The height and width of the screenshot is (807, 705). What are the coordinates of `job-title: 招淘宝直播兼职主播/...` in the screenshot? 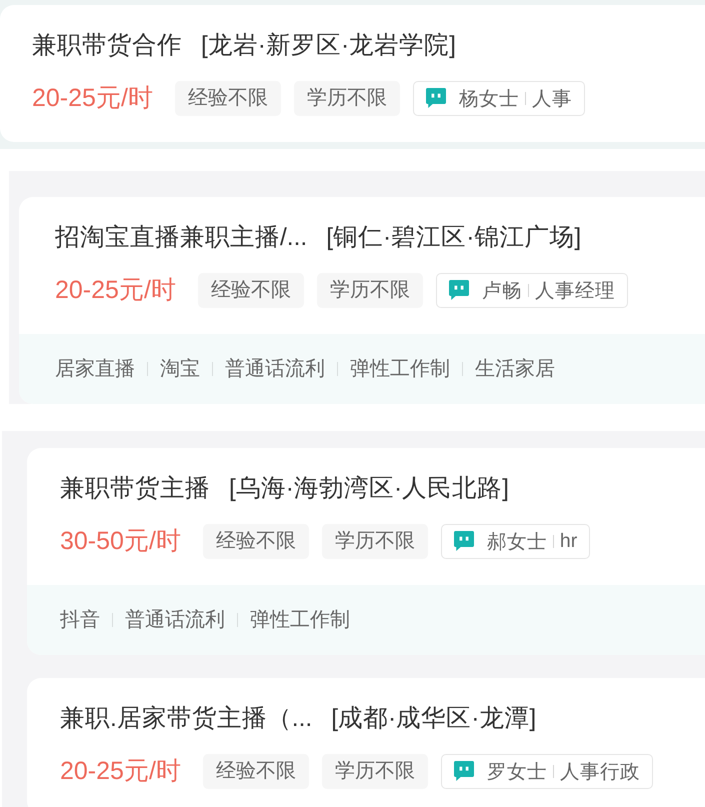 It's located at (181, 238).